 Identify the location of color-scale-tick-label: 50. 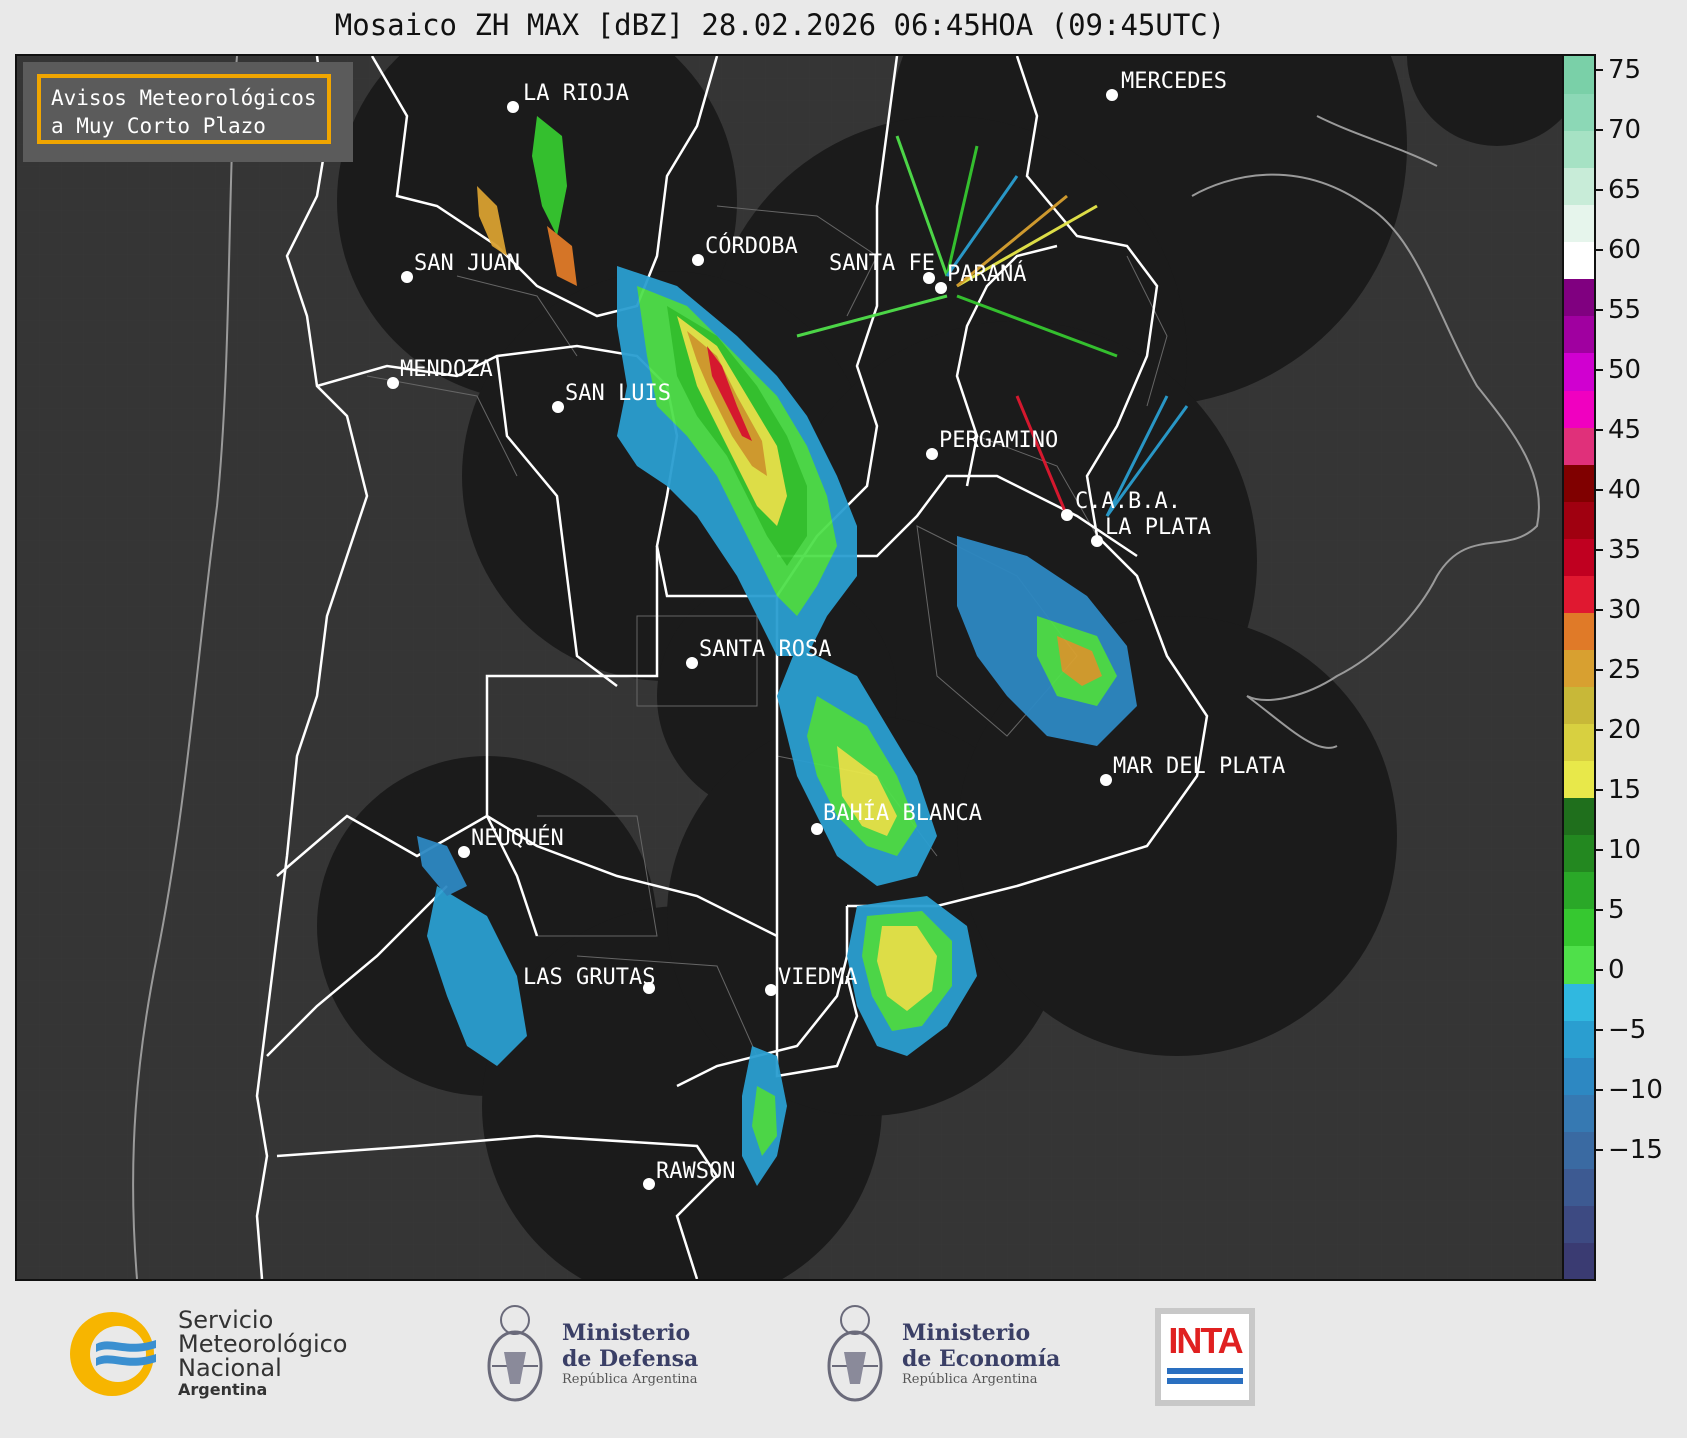
(1625, 370).